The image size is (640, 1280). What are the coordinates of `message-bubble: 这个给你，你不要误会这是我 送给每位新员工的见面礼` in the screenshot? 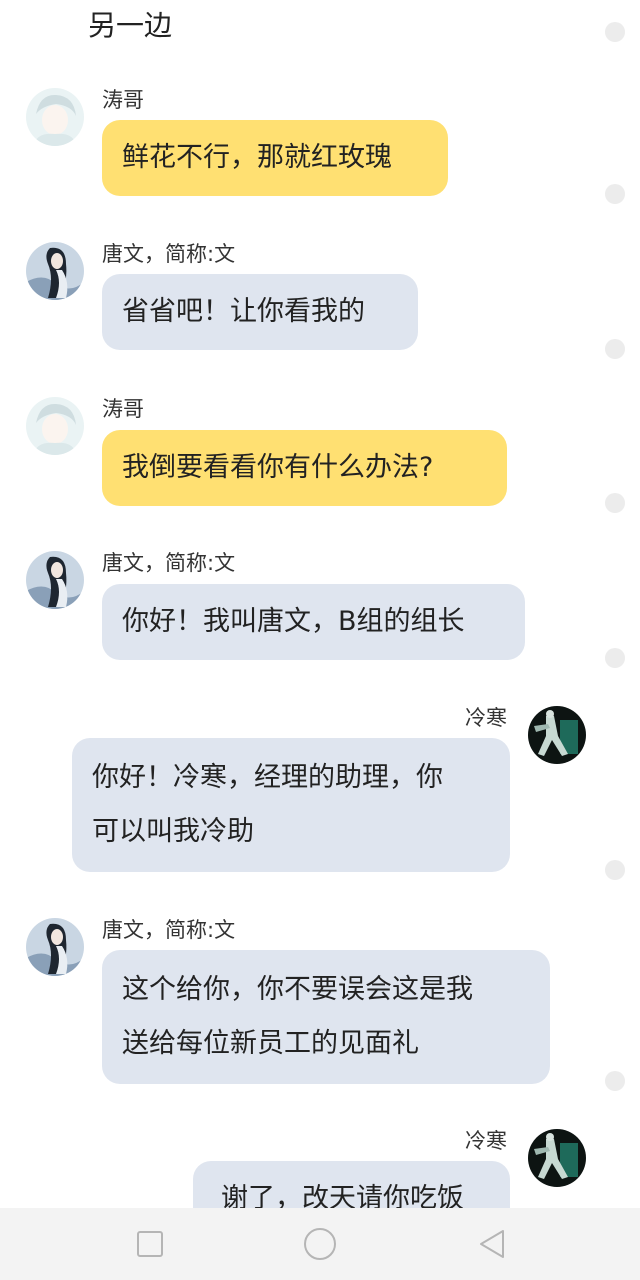 It's located at (326, 1017).